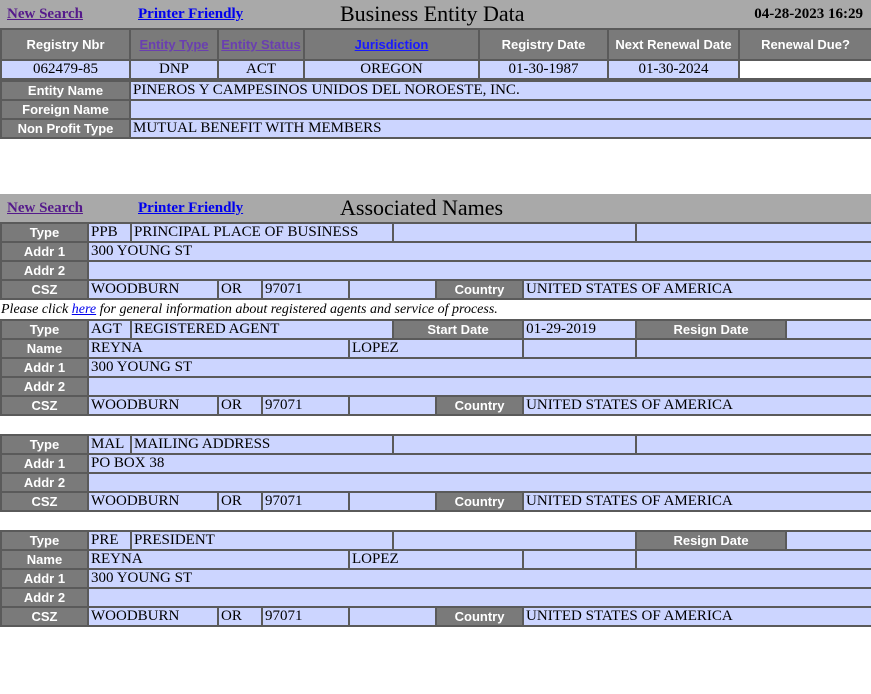  What do you see at coordinates (153, 289) in the screenshot?
I see `ppb-city: WOODBURN` at bounding box center [153, 289].